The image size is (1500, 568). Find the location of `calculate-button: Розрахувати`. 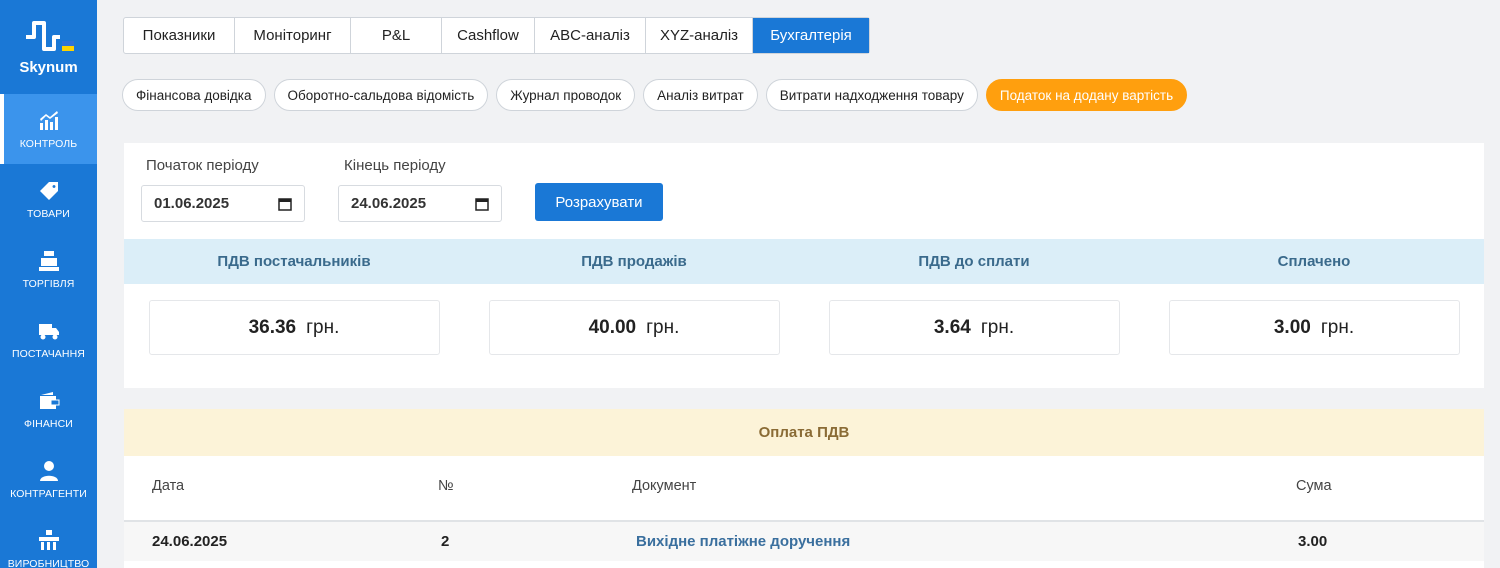

calculate-button: Розрахувати is located at coordinates (599, 202).